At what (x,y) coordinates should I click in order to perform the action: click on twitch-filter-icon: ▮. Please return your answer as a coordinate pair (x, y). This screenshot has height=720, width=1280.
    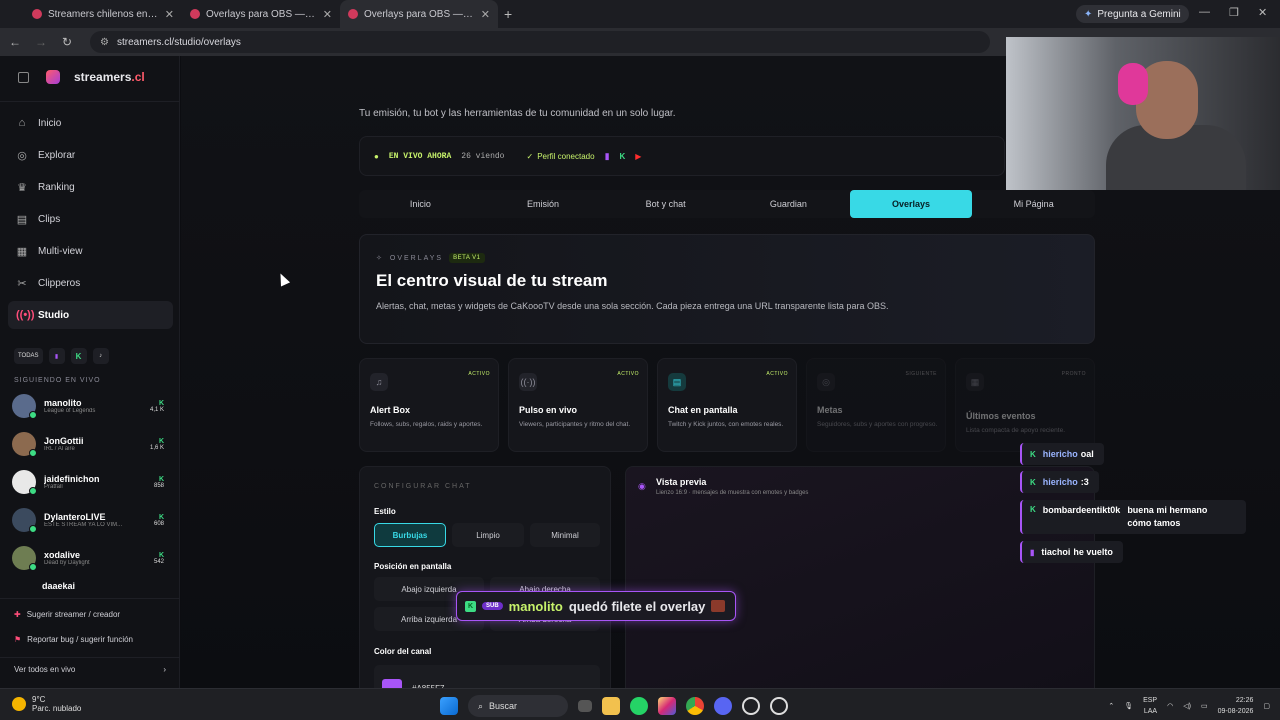
    Looking at the image, I should click on (56, 356).